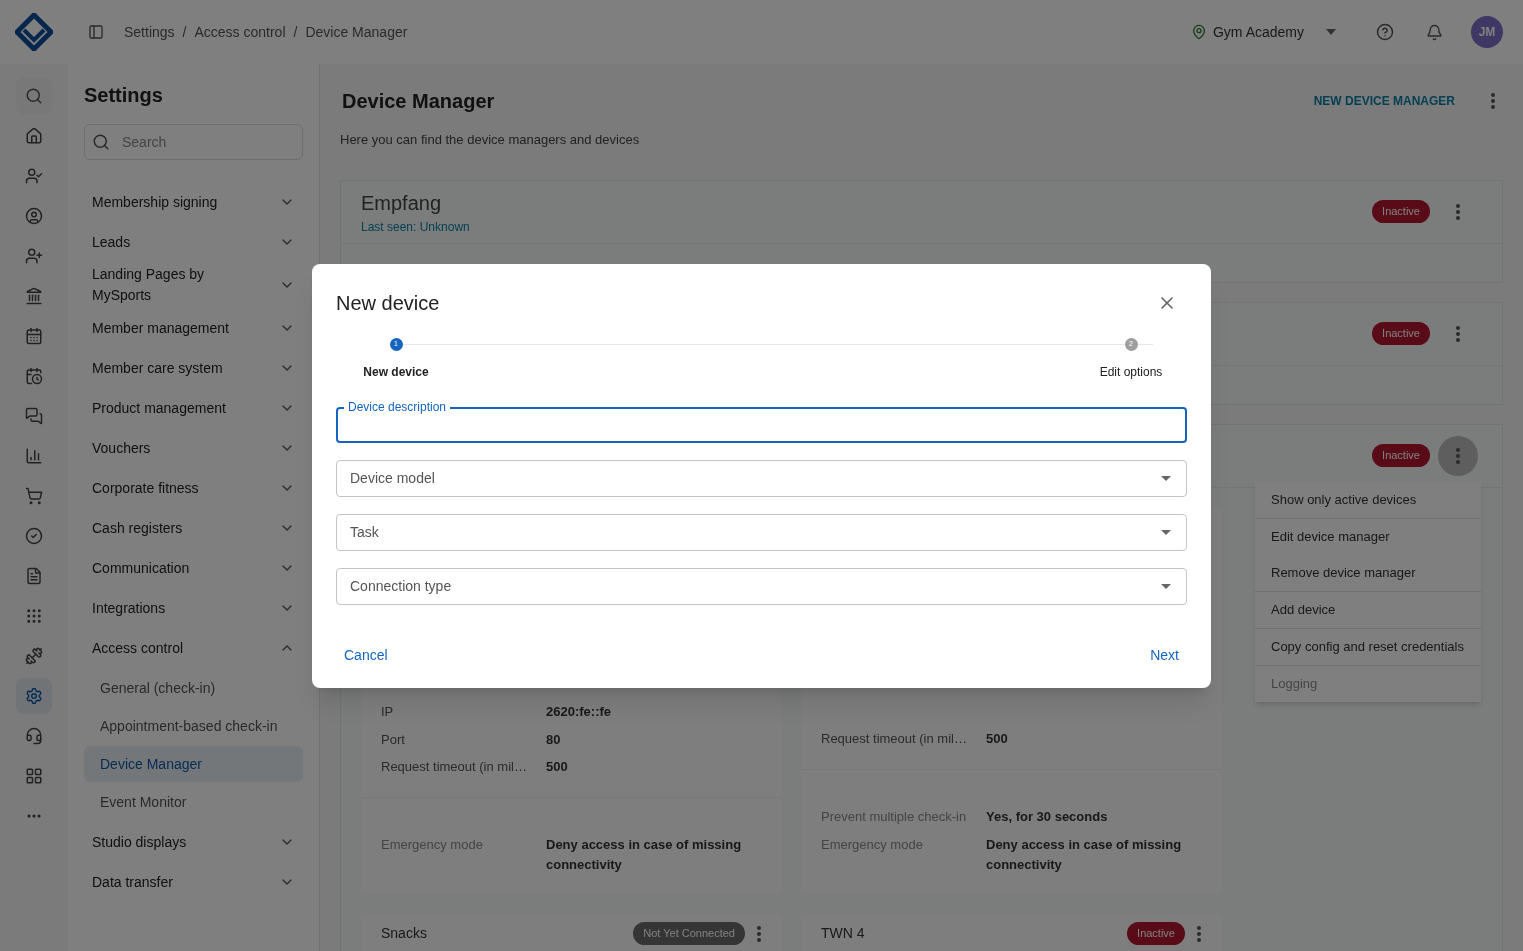  I want to click on sidebar-item: Vouchers, so click(193, 448).